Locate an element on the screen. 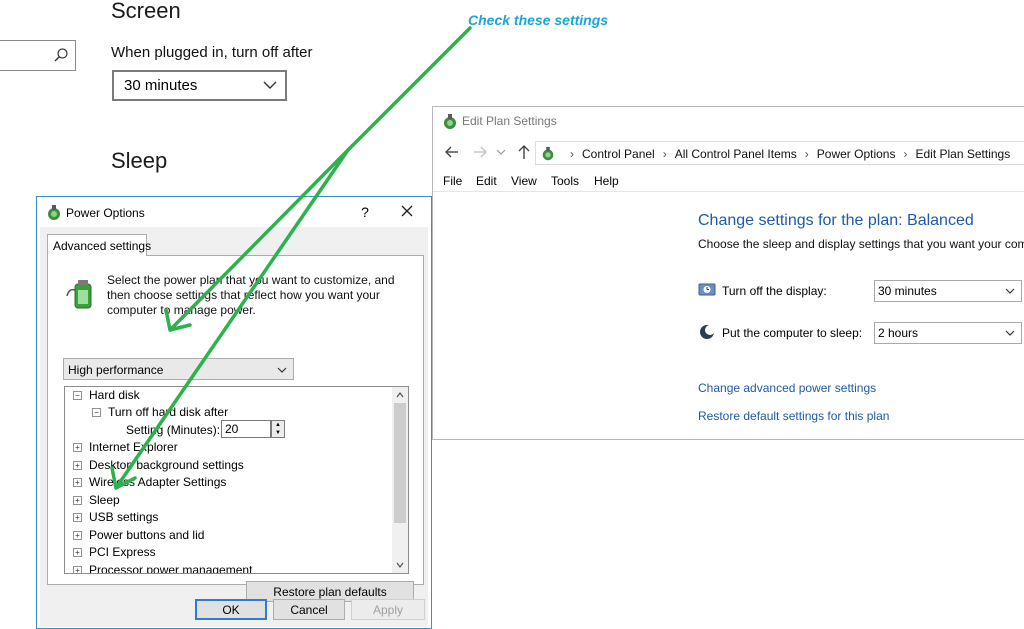 This screenshot has height=629, width=1024. tree-item-label: Processor power management is located at coordinates (171, 568).